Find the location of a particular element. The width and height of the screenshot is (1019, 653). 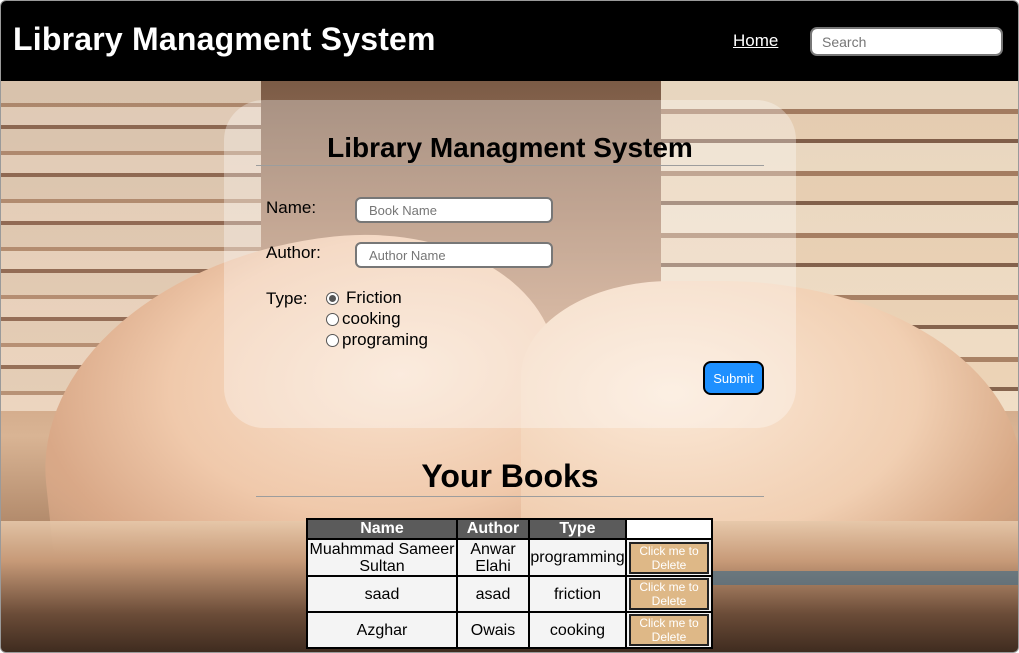

submit-button: Submit is located at coordinates (733, 378).